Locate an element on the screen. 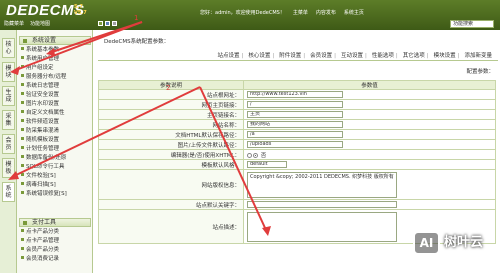 This screenshot has height=273, width=500. menu-item: 文件校验[S] is located at coordinates (38, 176).